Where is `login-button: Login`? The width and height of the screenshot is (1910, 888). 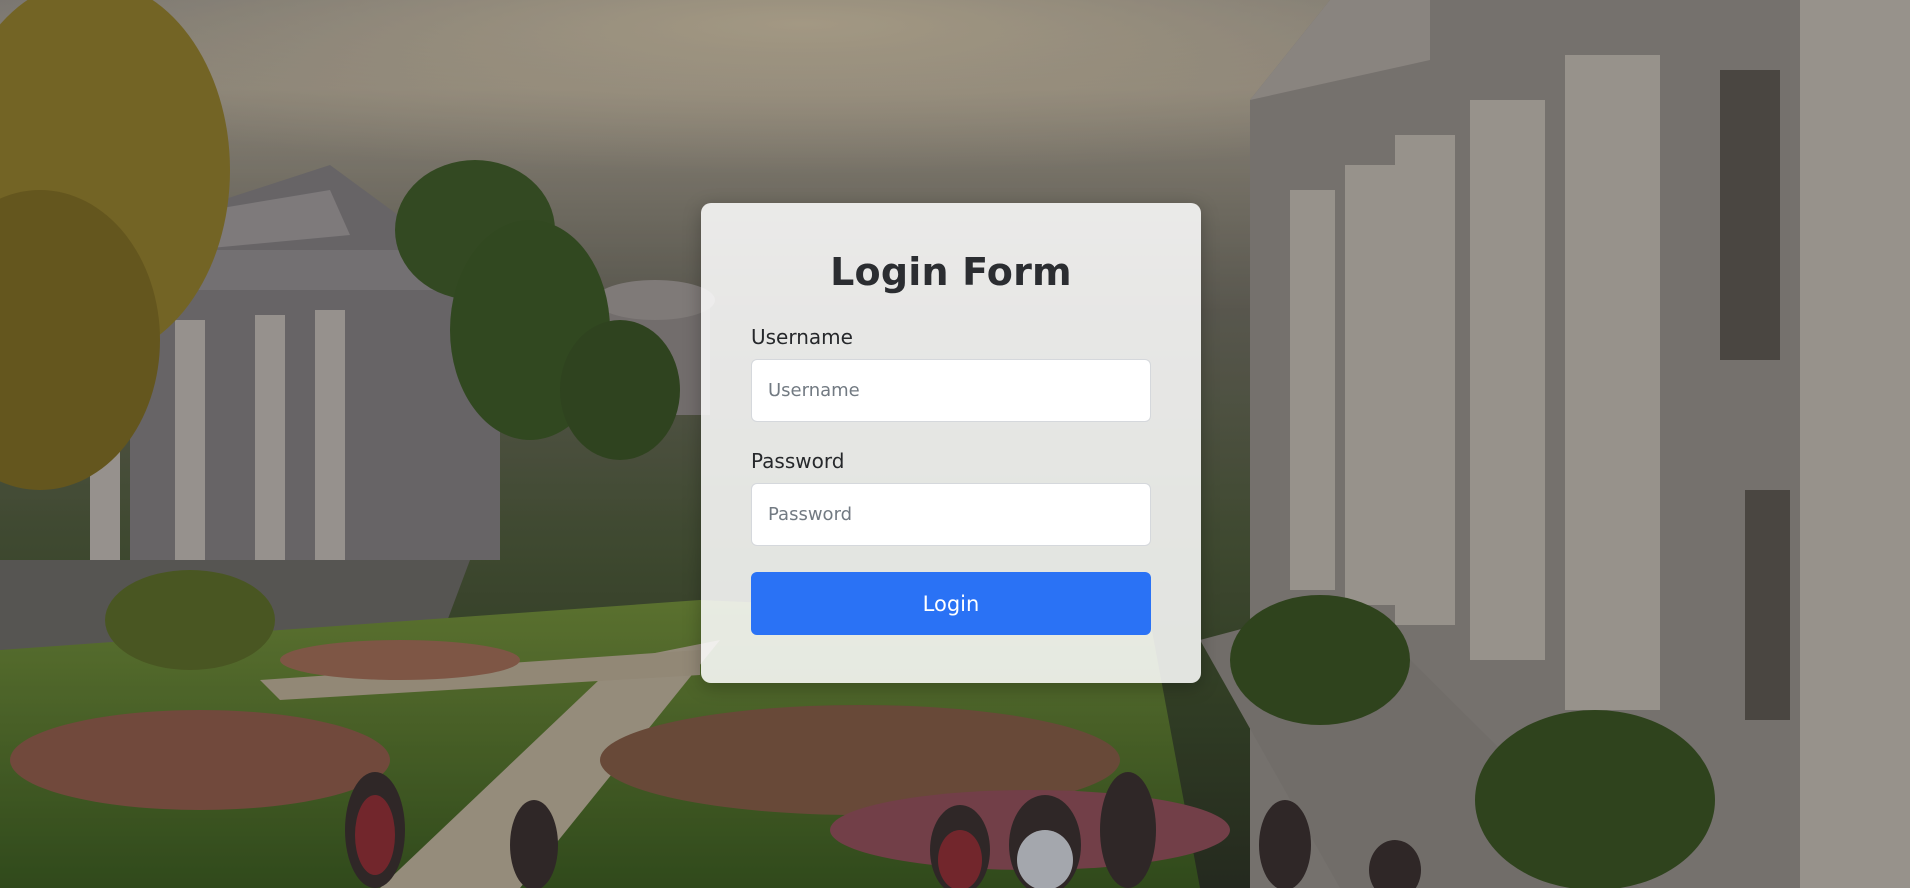 login-button: Login is located at coordinates (951, 603).